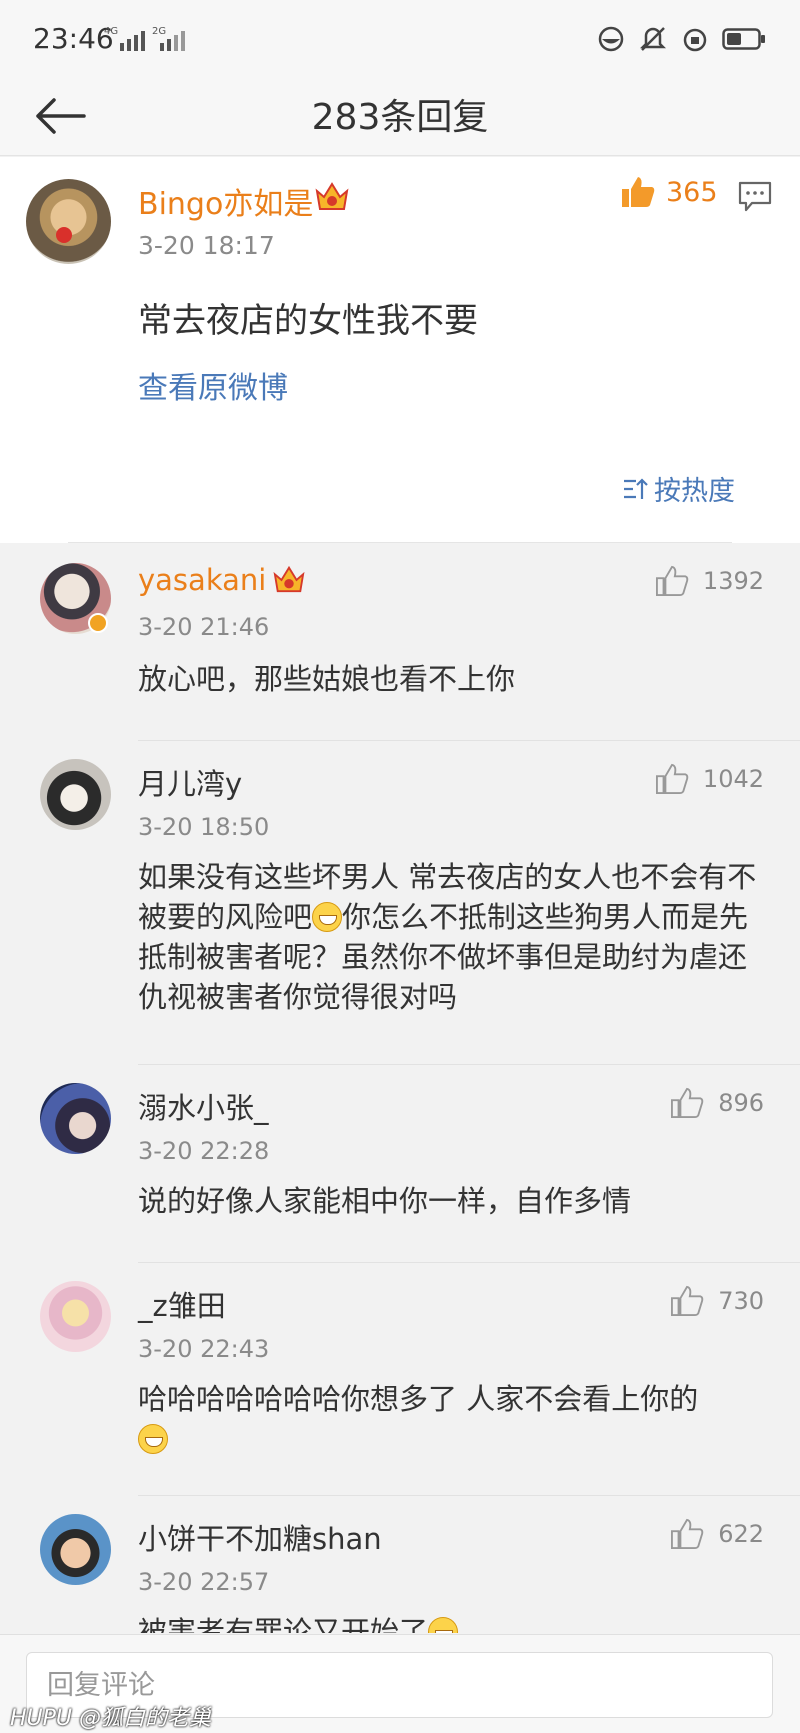 The height and width of the screenshot is (1733, 800). What do you see at coordinates (755, 197) in the screenshot?
I see `comment-icon` at bounding box center [755, 197].